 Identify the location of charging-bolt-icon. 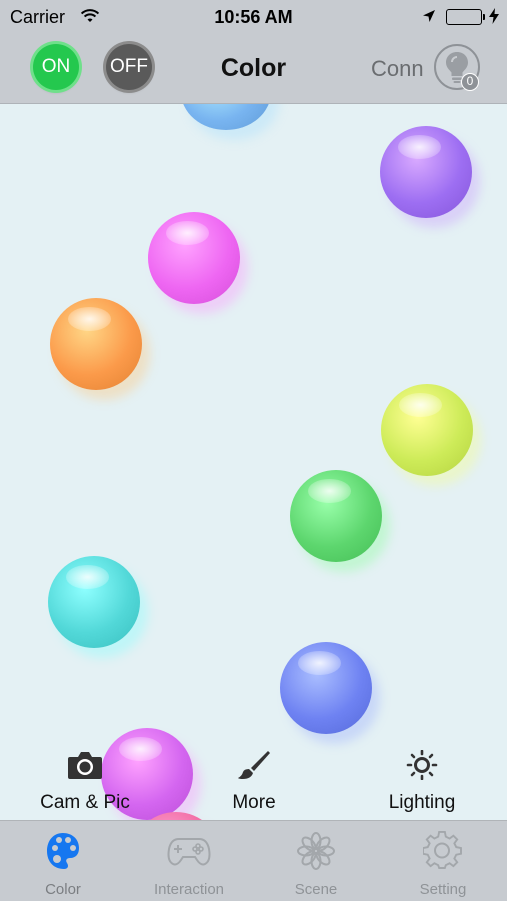
(494, 18).